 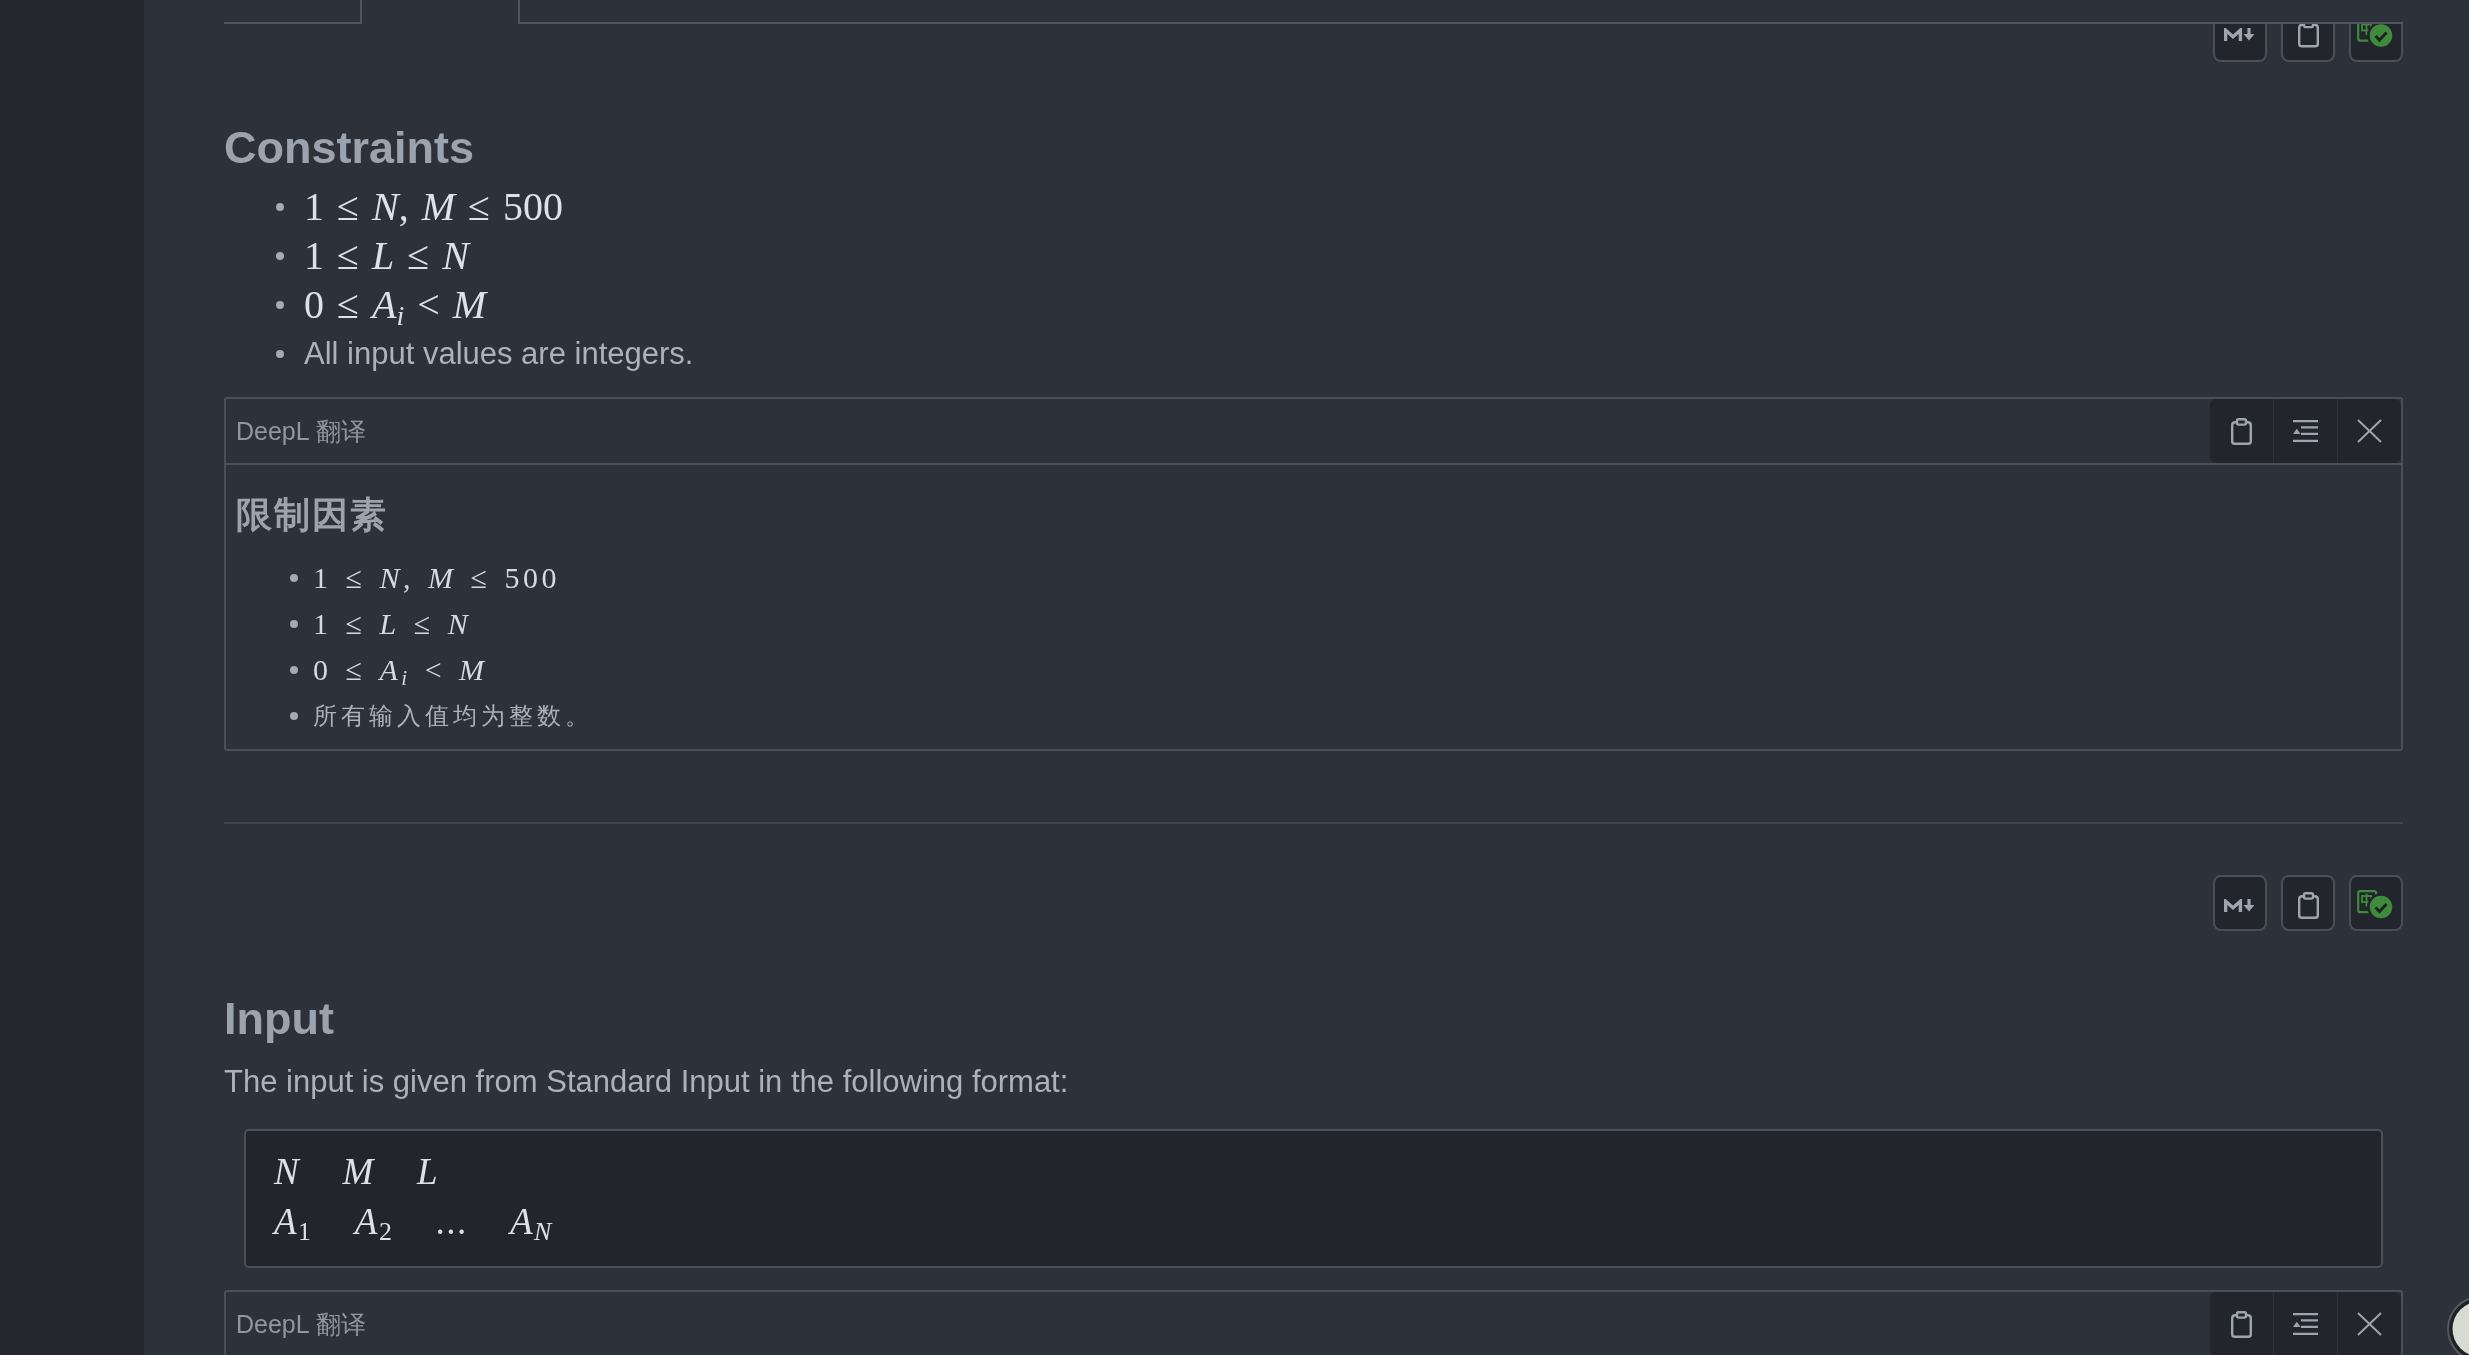 I want to click on list-text: 所有输入值均为整数。, so click(x=453, y=716).